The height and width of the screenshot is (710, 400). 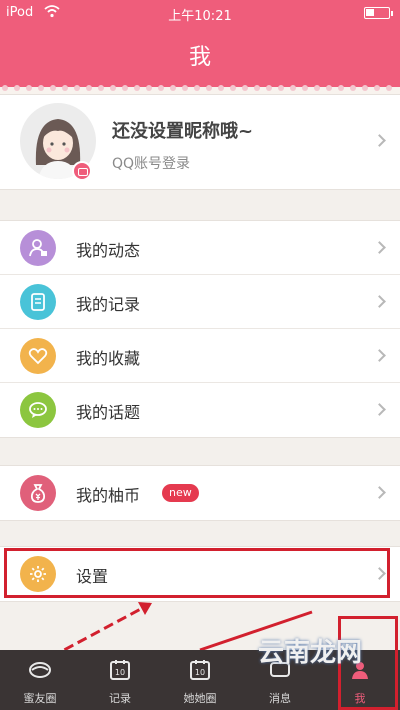 I want to click on tab-friends-circle: 蜜友圈, so click(x=40, y=680).